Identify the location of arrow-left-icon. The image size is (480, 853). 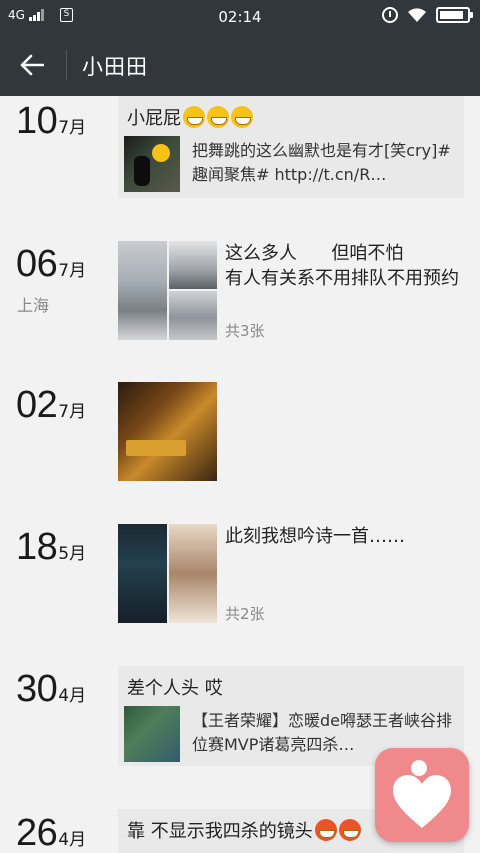
(32, 65).